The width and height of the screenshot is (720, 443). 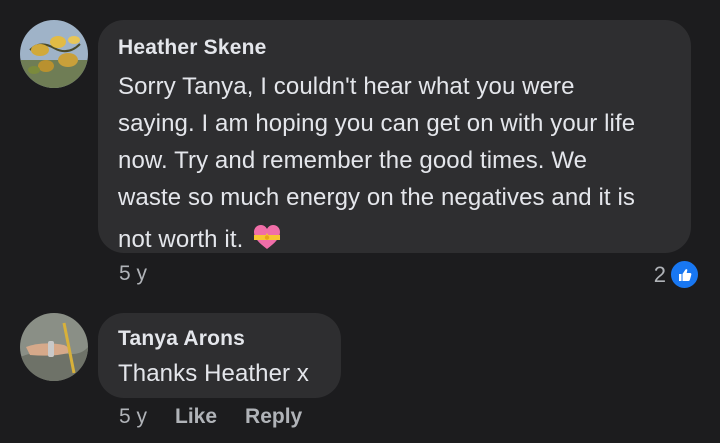 I want to click on comment-meta: 5 y, so click(x=147, y=274).